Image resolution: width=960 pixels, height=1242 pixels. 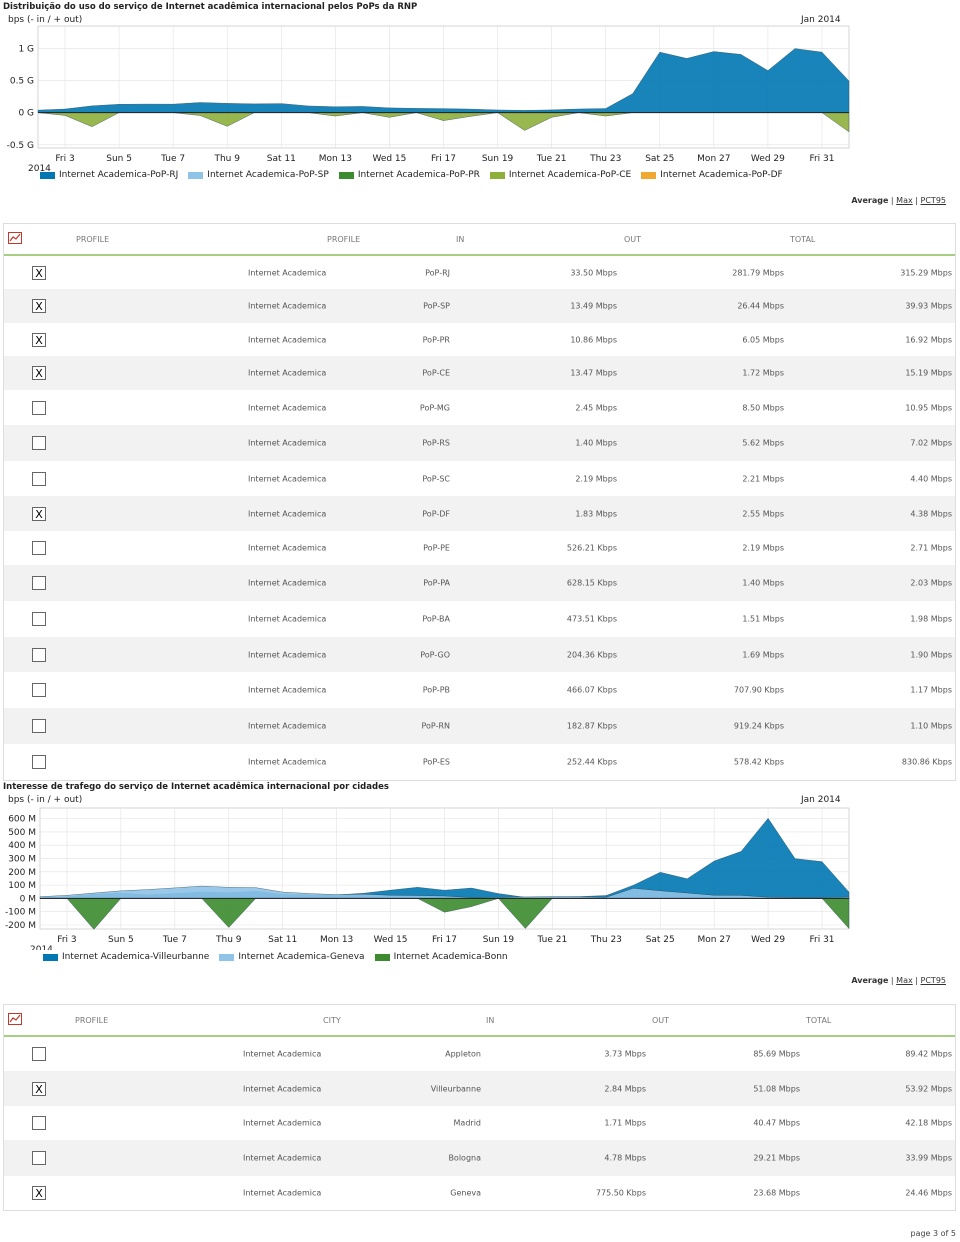 I want to click on cell-out: 1.69 Mbps, so click(x=763, y=654).